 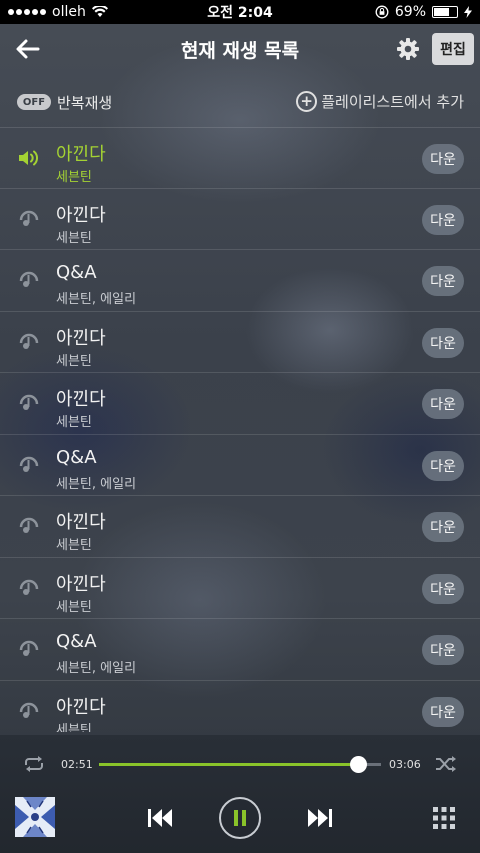 I want to click on repeat-toggle: OFF, so click(x=34, y=102).